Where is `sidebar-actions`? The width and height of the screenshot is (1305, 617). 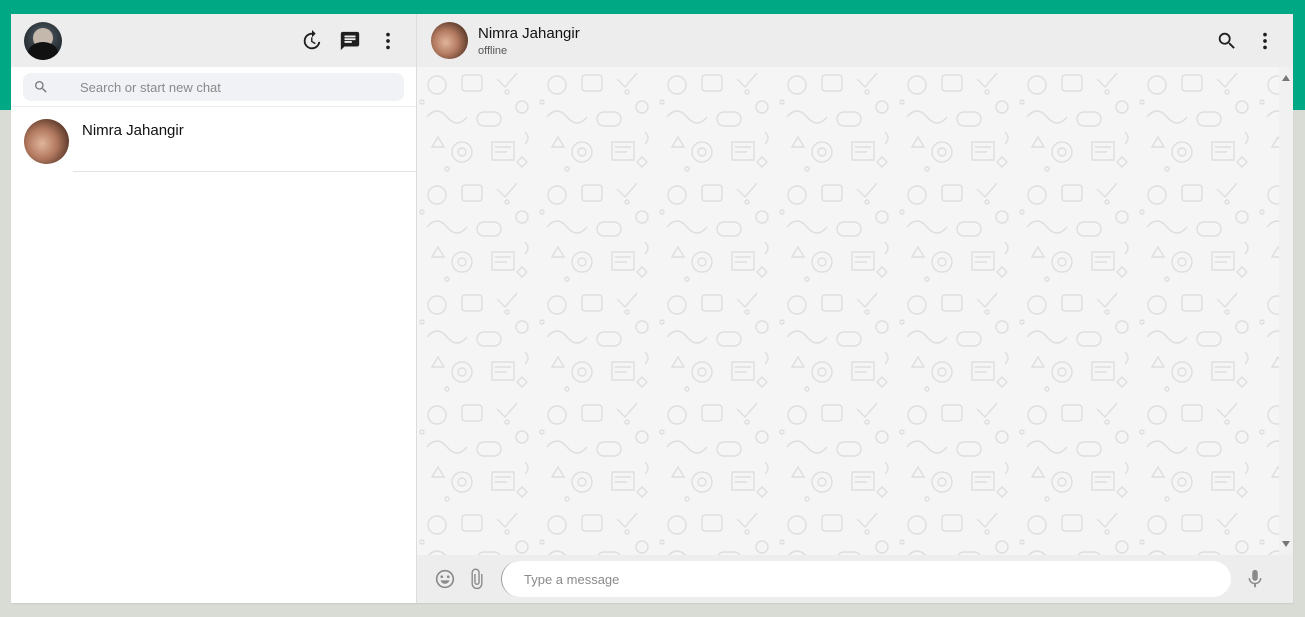 sidebar-actions is located at coordinates (350, 41).